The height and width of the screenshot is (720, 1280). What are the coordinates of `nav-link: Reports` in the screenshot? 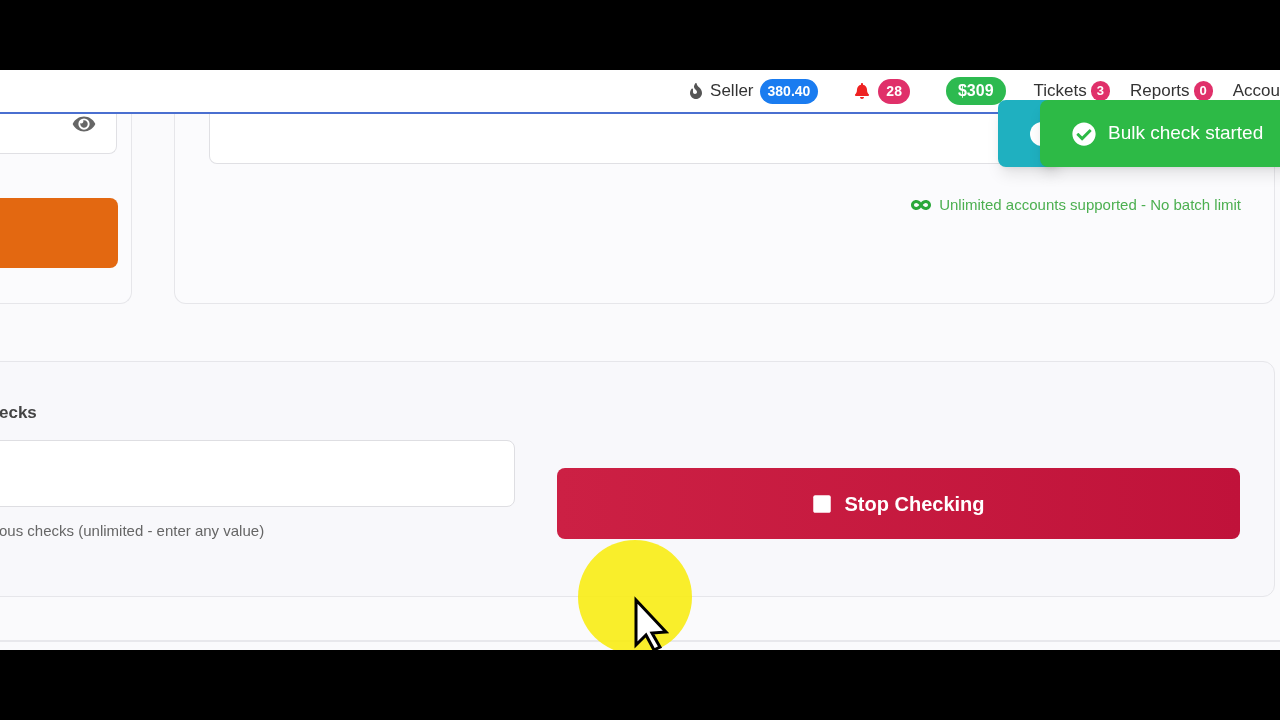 It's located at (1160, 91).